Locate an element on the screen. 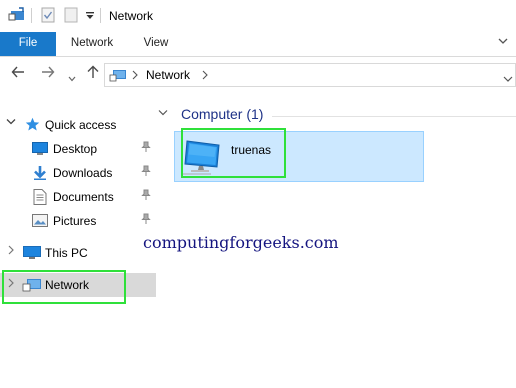  group-header: Computer (1) is located at coordinates (222, 114).